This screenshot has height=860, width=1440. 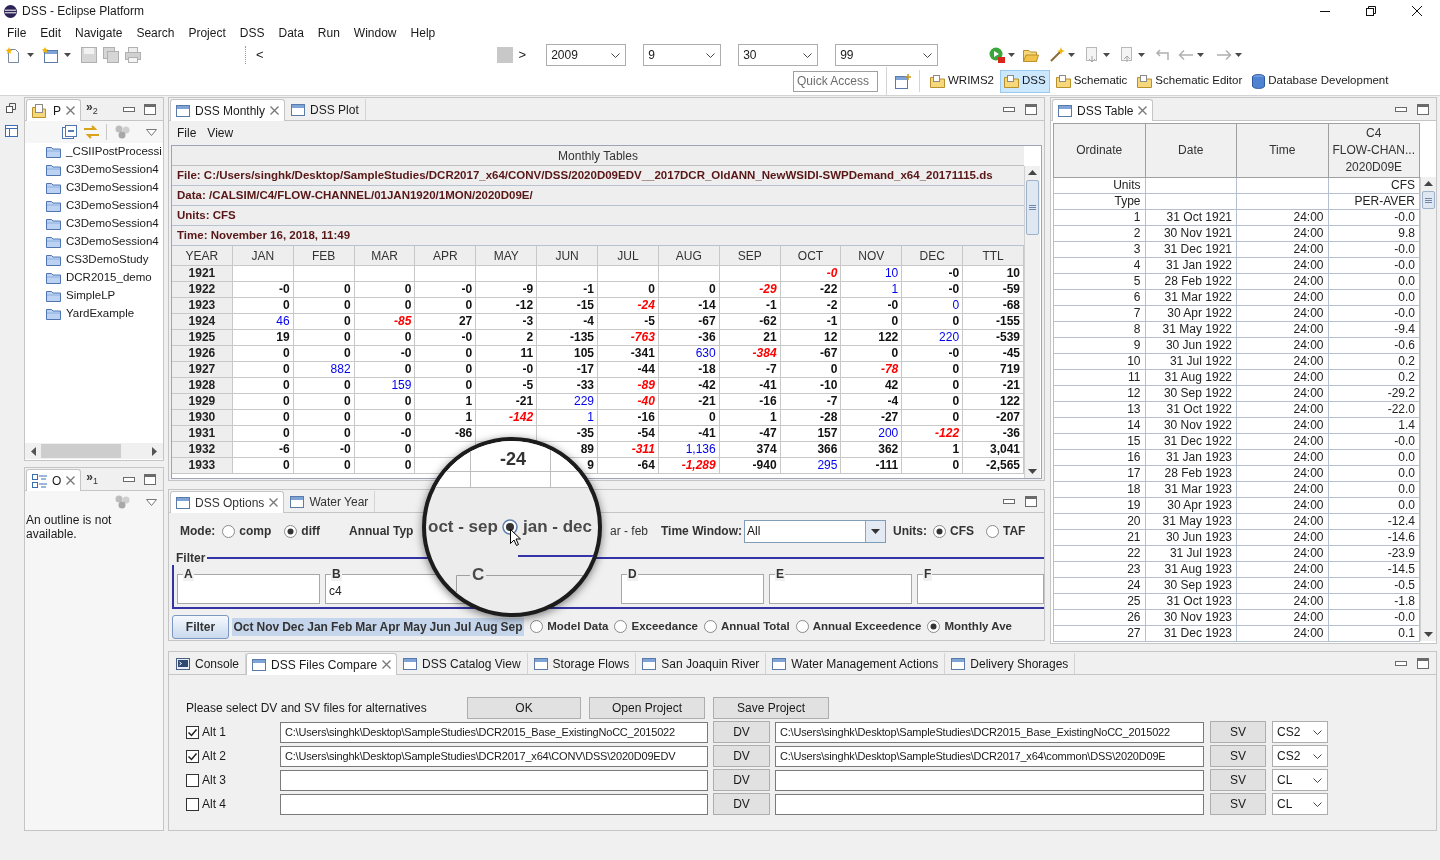 What do you see at coordinates (656, 626) in the screenshot?
I see `radio-option: Exceedance` at bounding box center [656, 626].